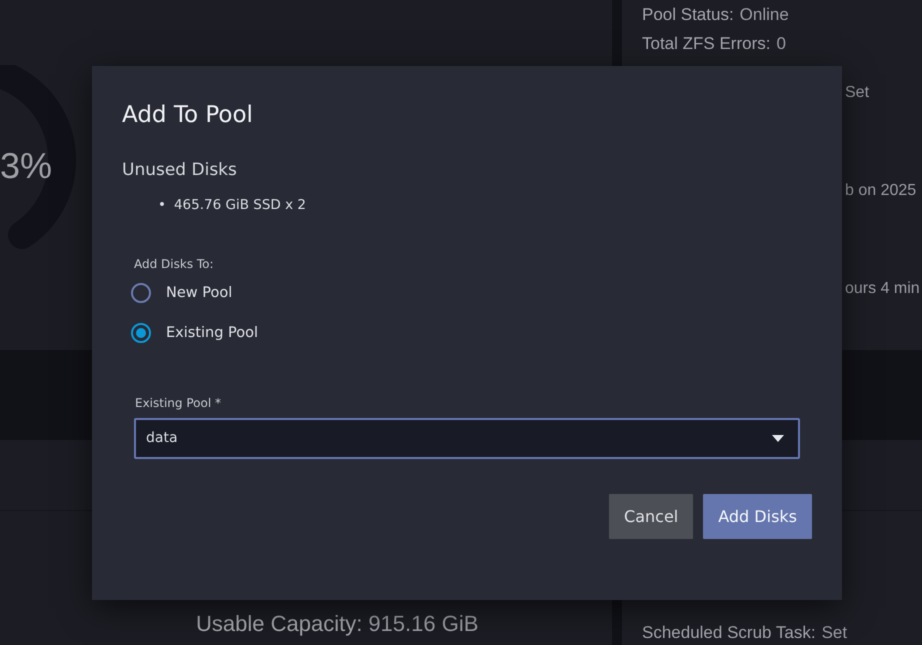  I want to click on pool-select: data, so click(467, 438).